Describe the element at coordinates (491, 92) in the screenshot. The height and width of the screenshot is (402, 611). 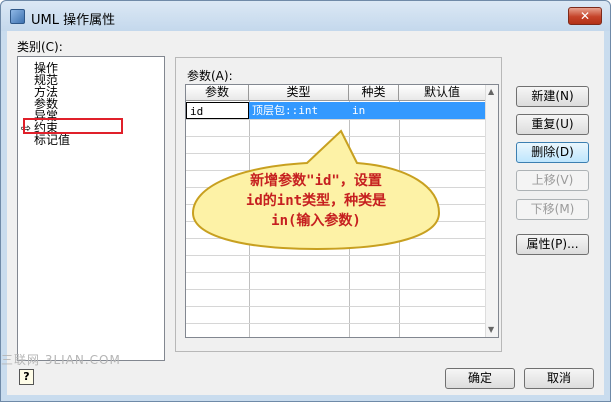
I see `scroll-up-icon: ▲` at that location.